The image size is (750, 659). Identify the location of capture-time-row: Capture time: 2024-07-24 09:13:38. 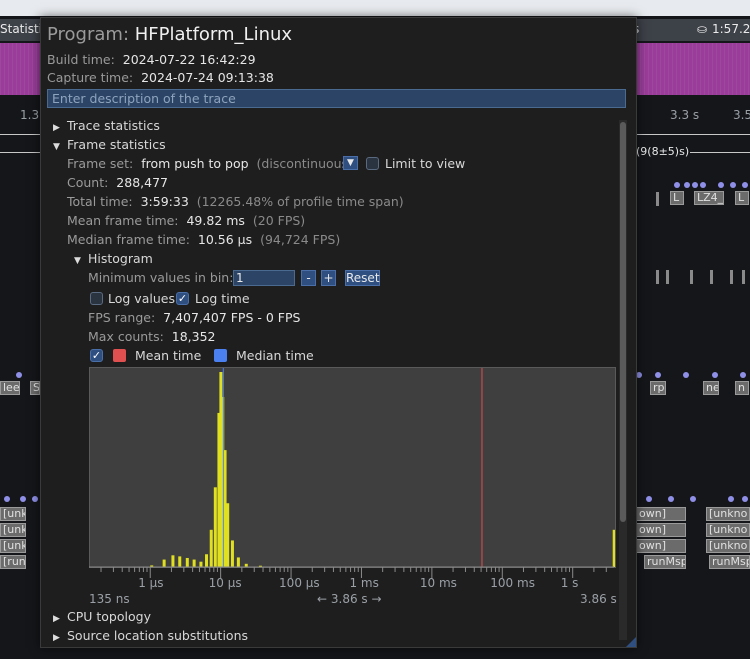
(160, 77).